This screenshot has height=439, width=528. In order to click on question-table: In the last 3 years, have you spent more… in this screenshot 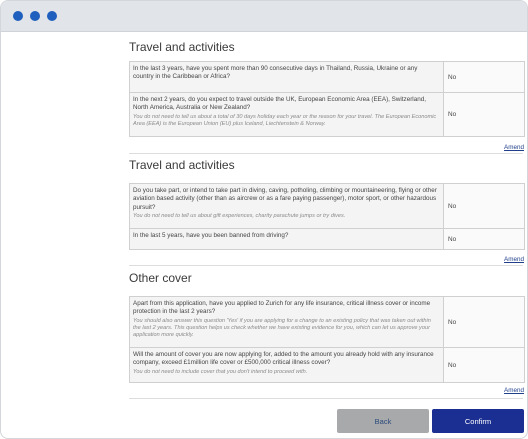, I will do `click(327, 99)`.